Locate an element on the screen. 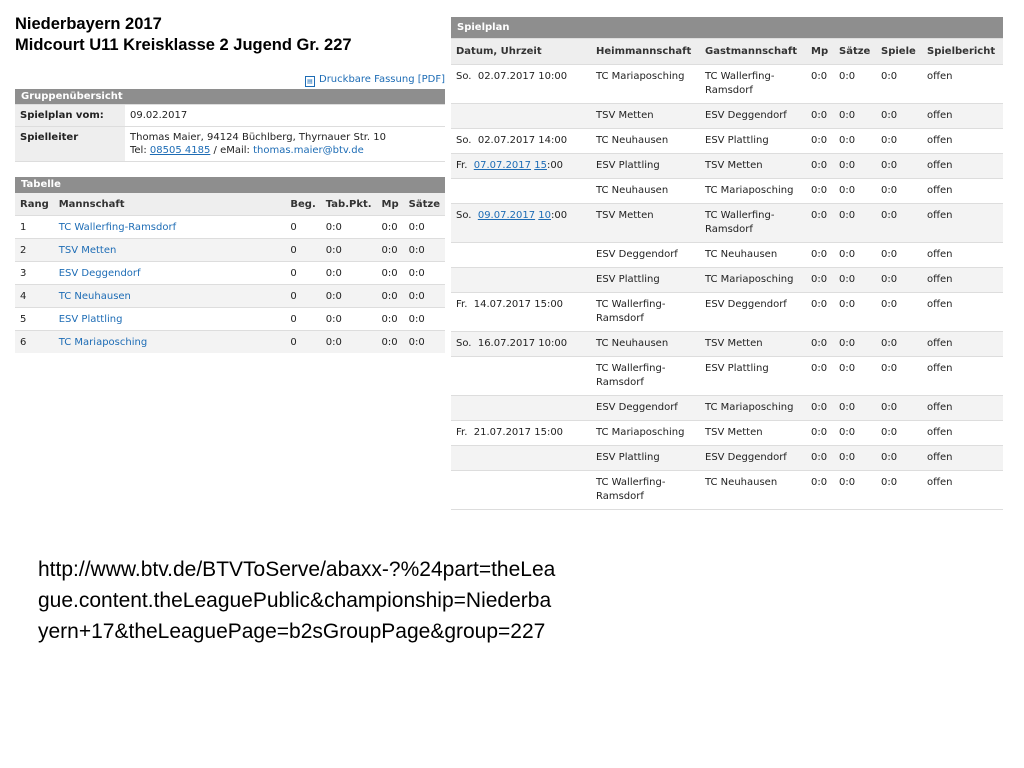  standings-row: 1 TC Wallerfing-Ramsdorf 0 0:0 0:0 0:0 is located at coordinates (230, 227).